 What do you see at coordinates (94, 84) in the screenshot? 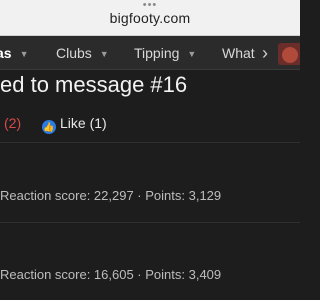
I see `page-title: ed to message #16` at bounding box center [94, 84].